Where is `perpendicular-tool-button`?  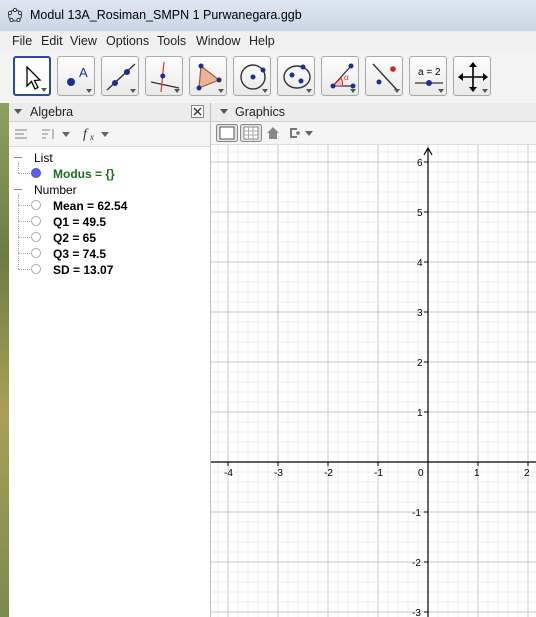
perpendicular-tool-button is located at coordinates (164, 76).